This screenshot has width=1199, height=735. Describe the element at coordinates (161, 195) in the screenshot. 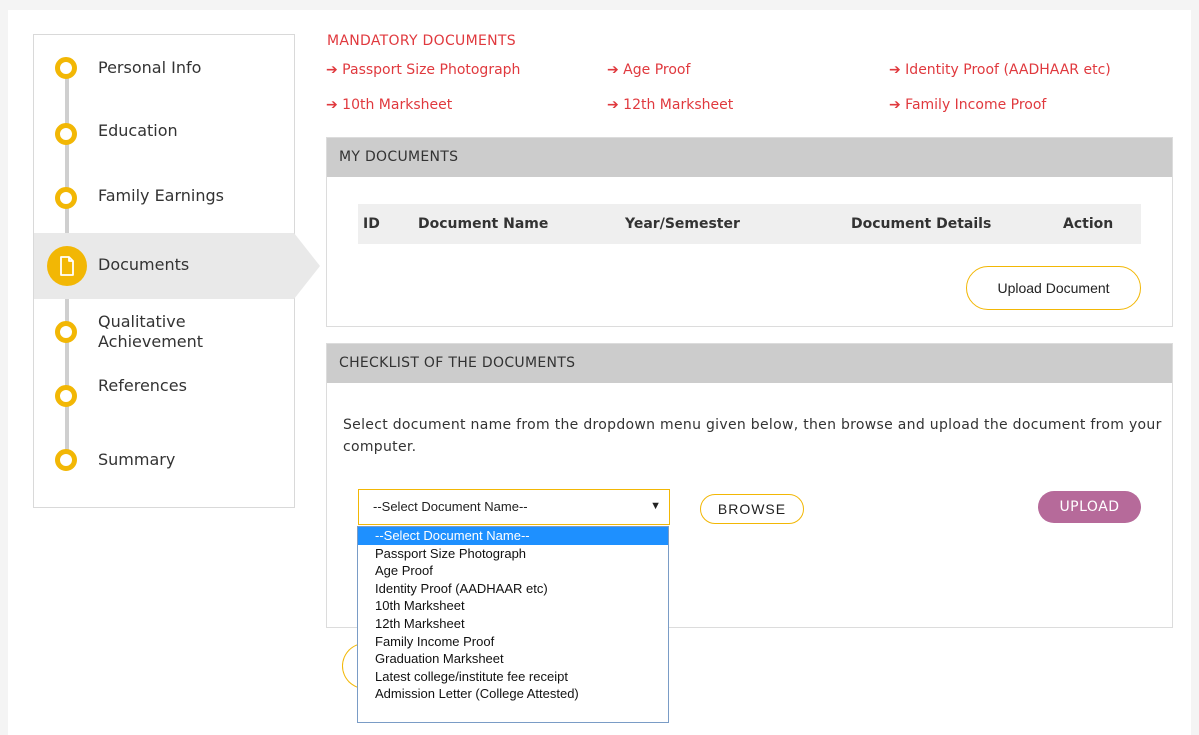

I see `step-label: Family Earnings` at that location.